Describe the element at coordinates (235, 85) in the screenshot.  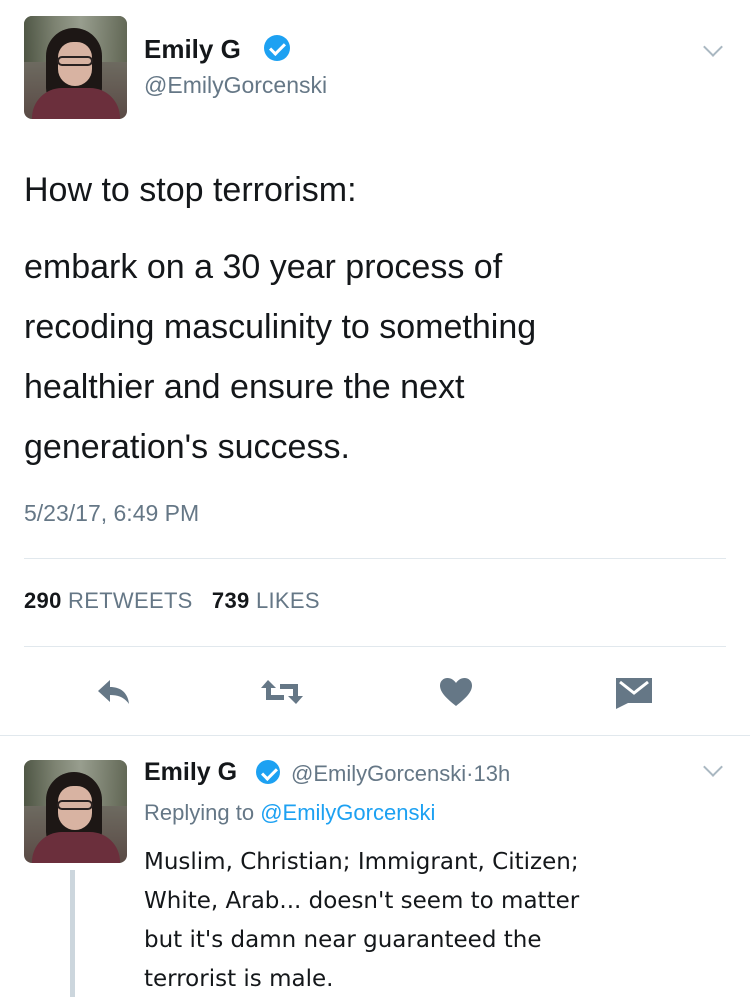
I see `author-handle: @EmilyGorcenski` at that location.